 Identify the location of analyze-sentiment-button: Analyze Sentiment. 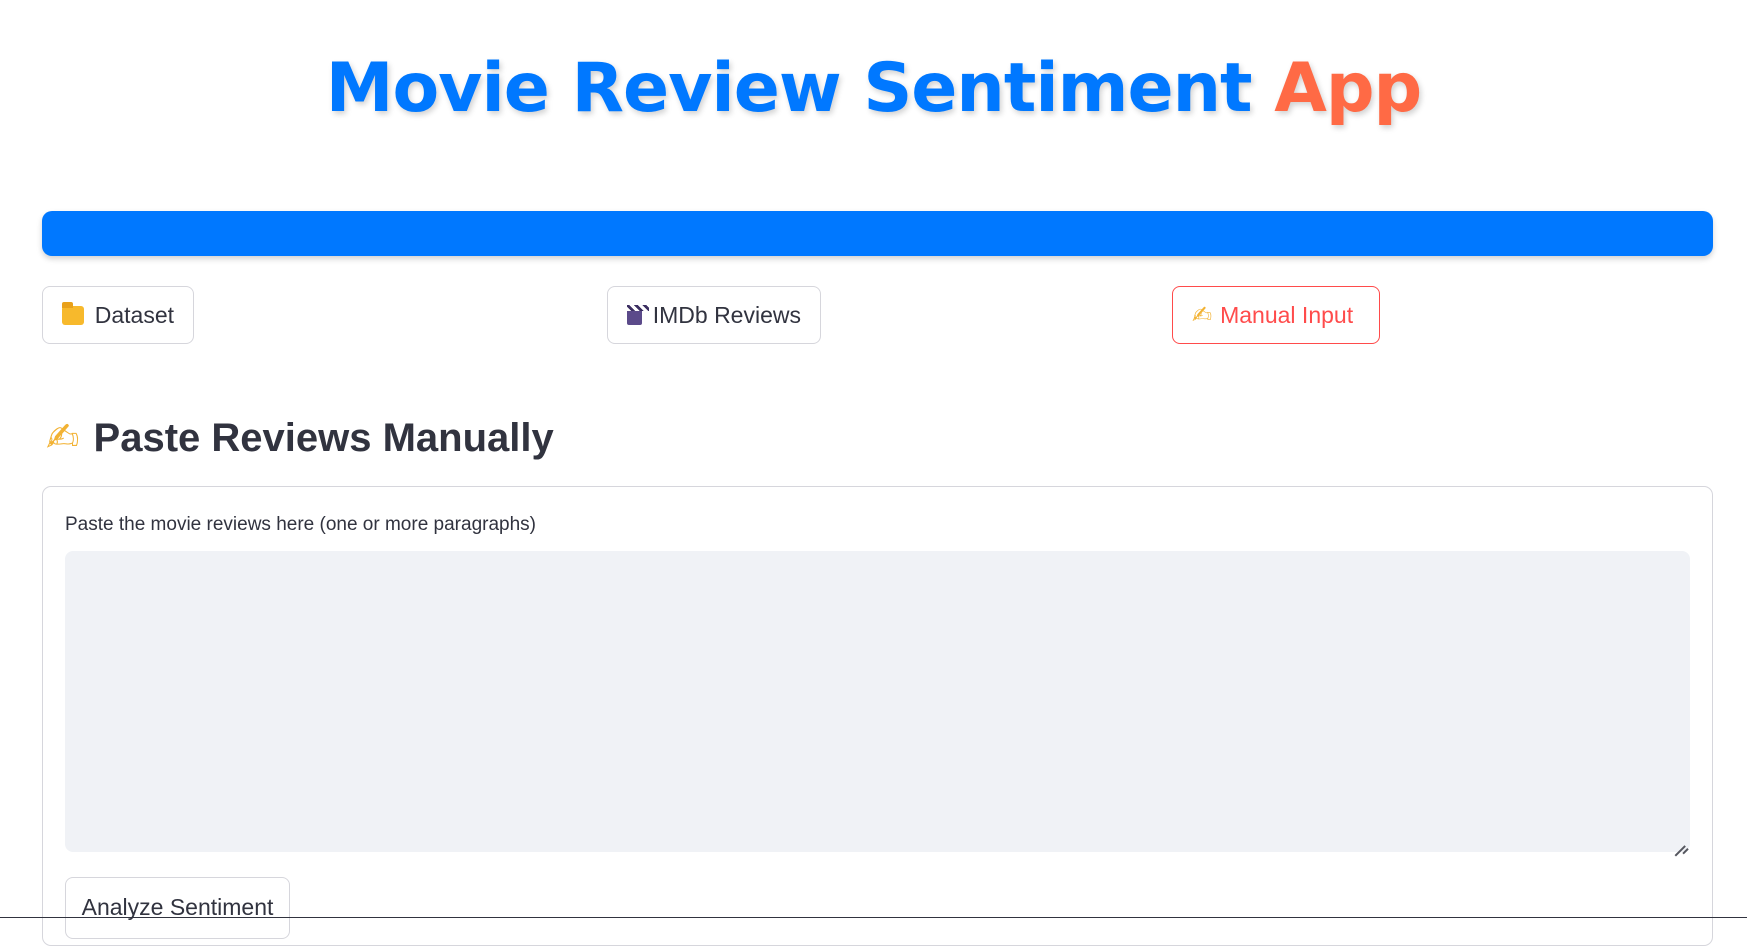
(177, 908).